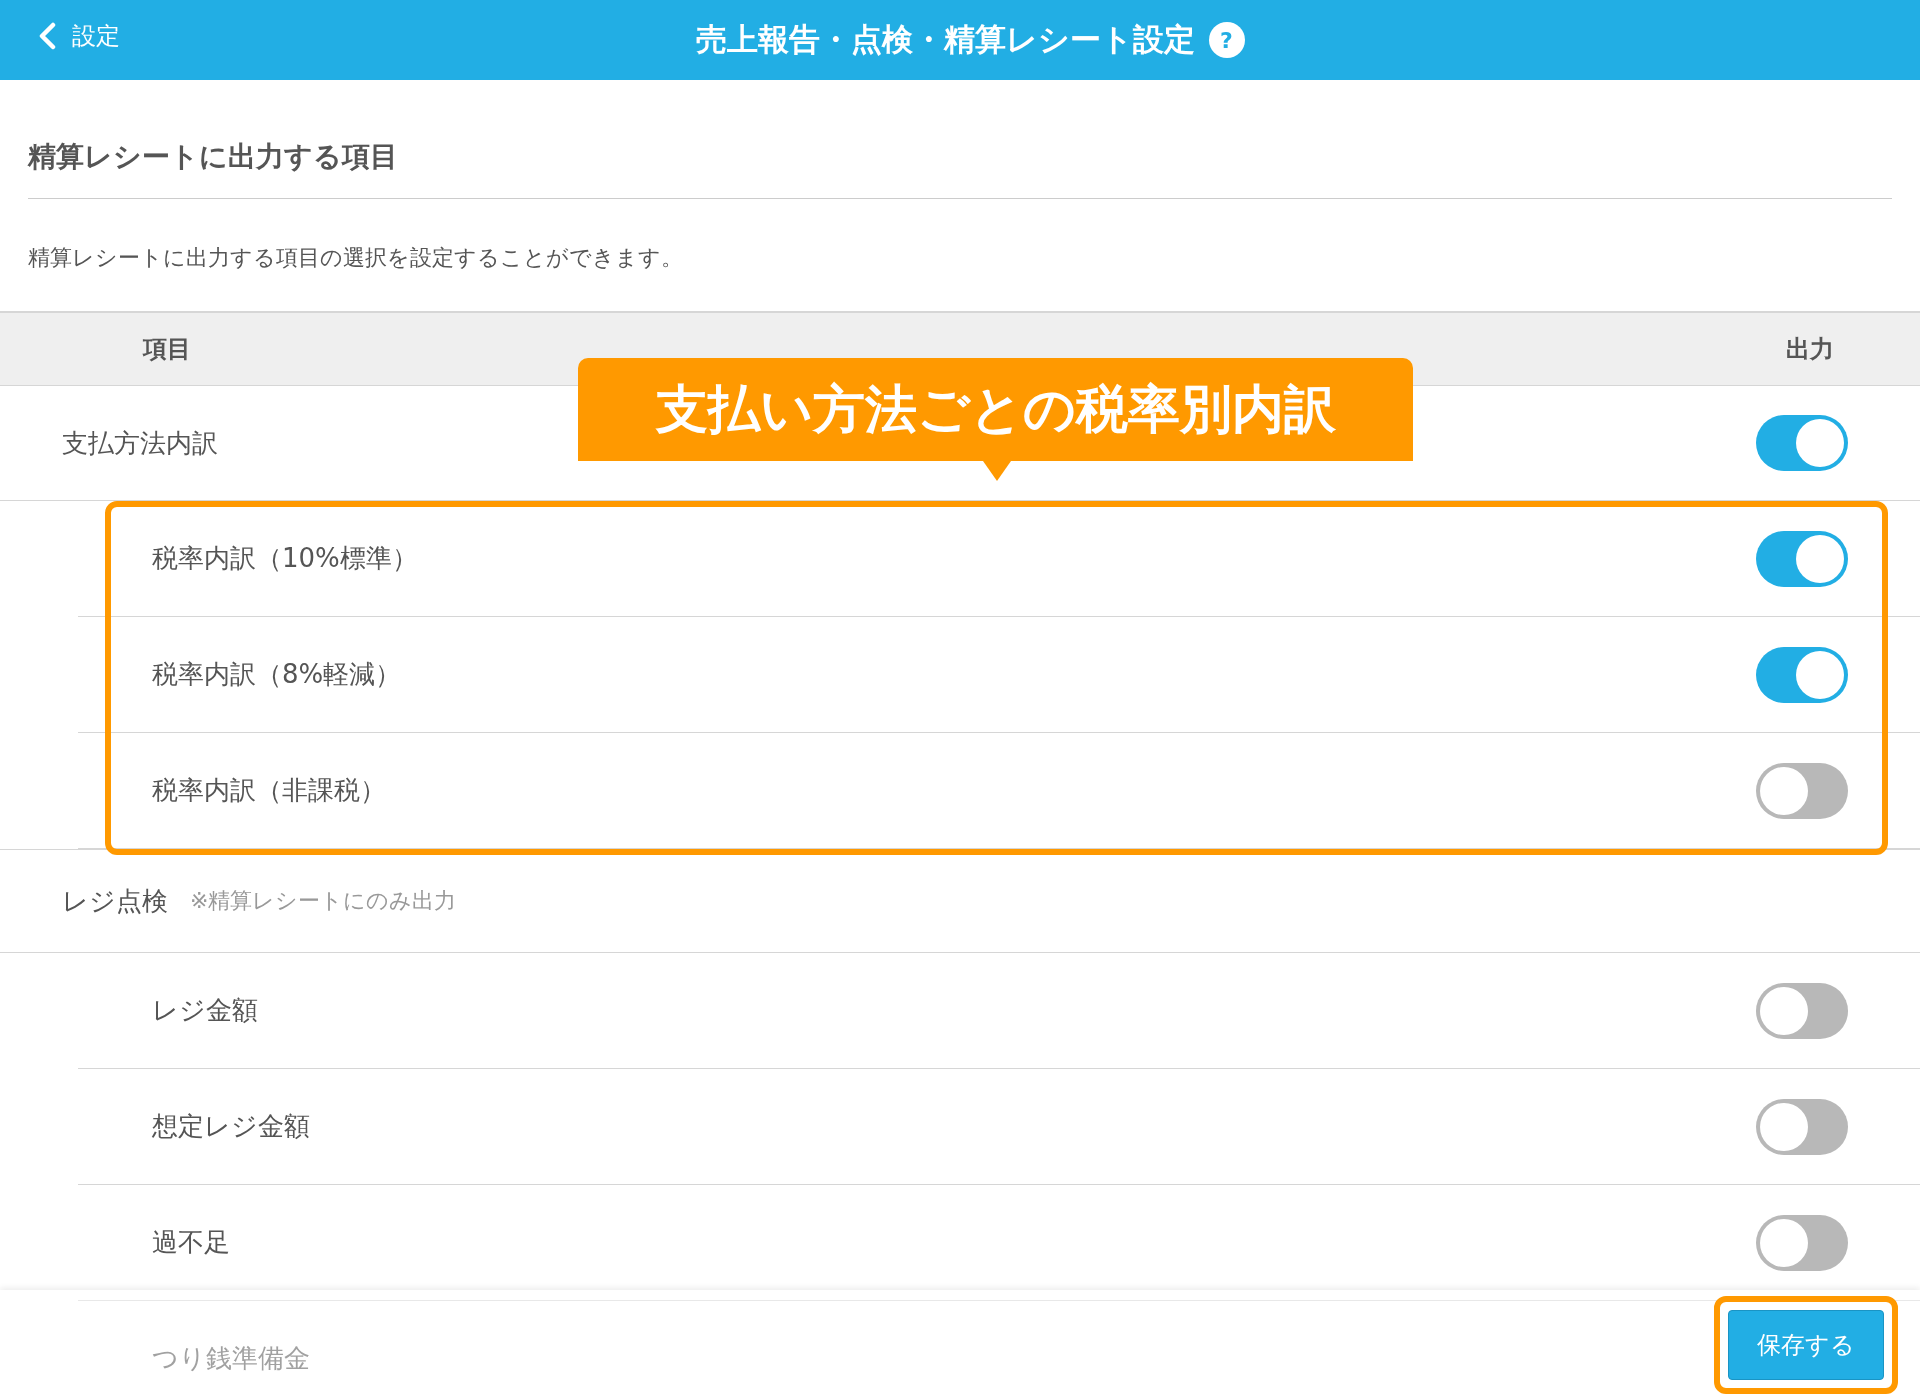  I want to click on item-label: レジ金額, so click(205, 1010).